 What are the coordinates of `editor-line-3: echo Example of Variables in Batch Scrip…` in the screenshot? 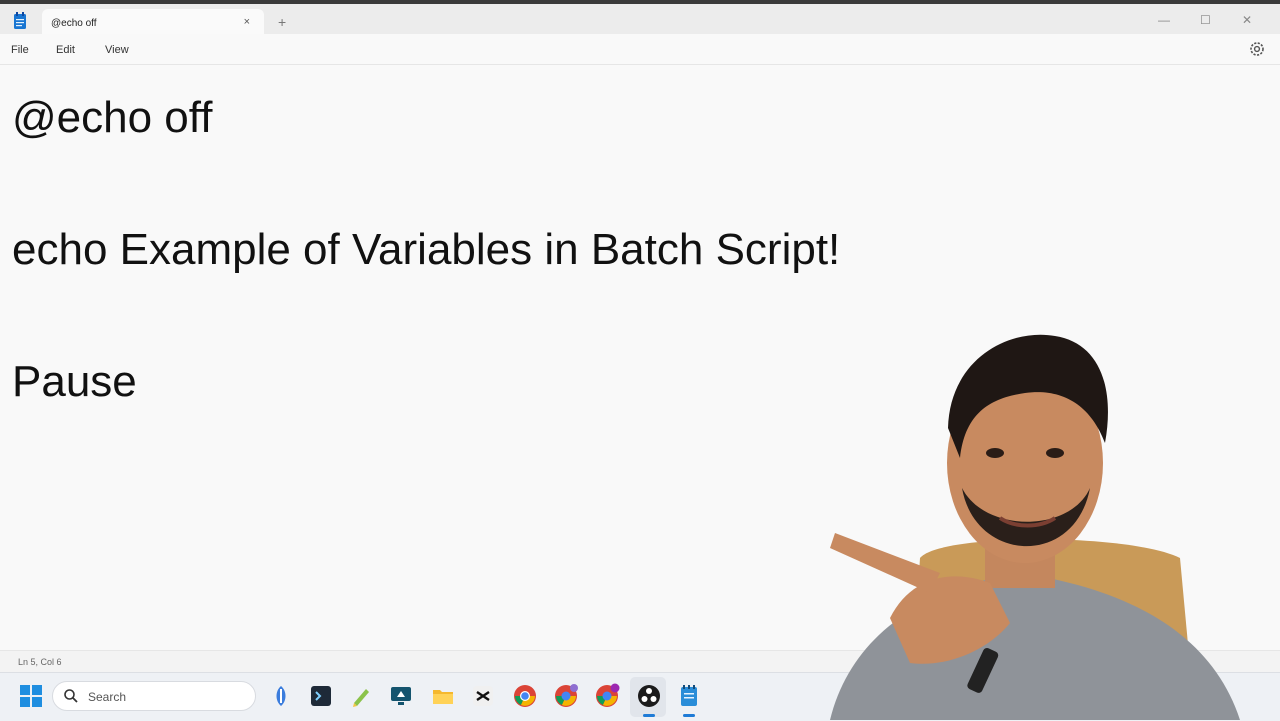 It's located at (426, 249).